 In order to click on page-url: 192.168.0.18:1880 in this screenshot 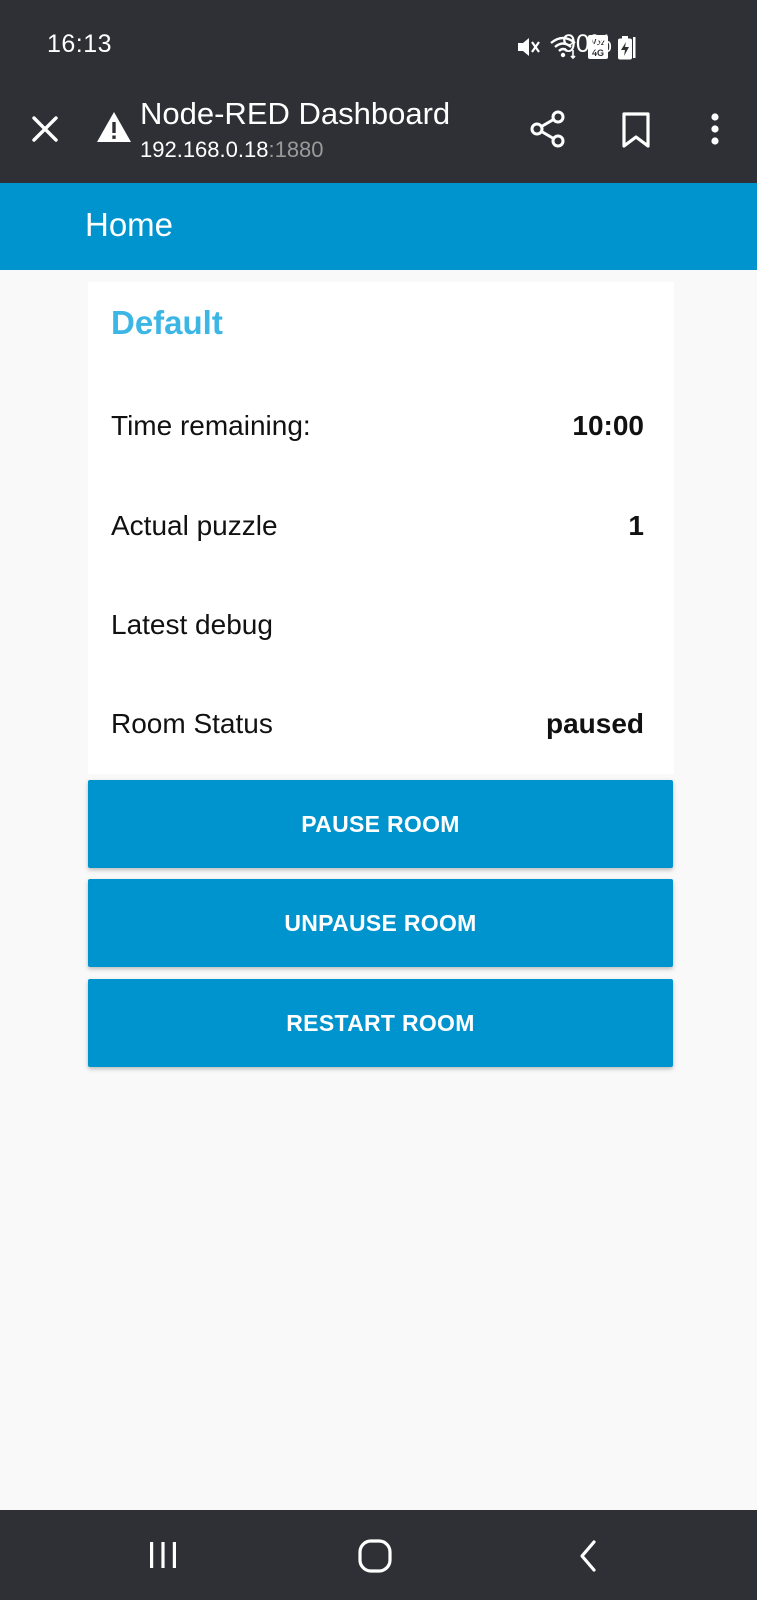, I will do `click(232, 150)`.